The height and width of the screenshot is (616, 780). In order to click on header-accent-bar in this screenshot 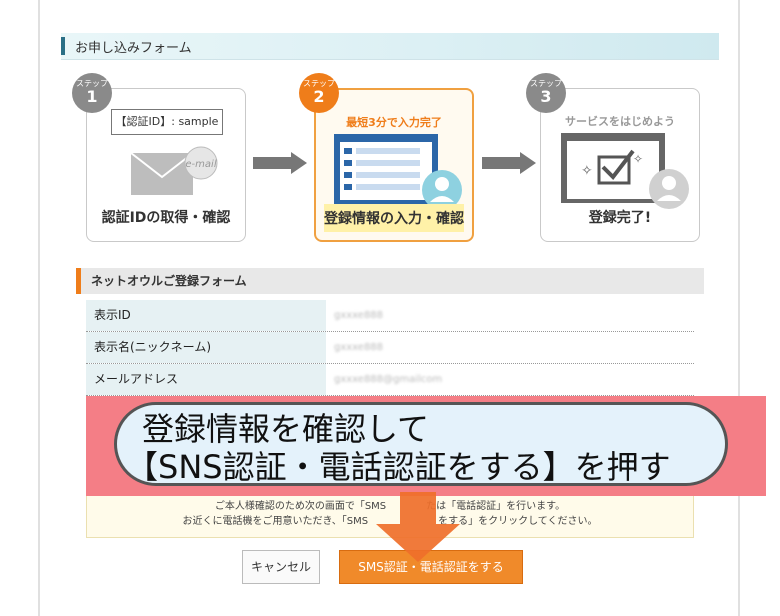, I will do `click(63, 46)`.